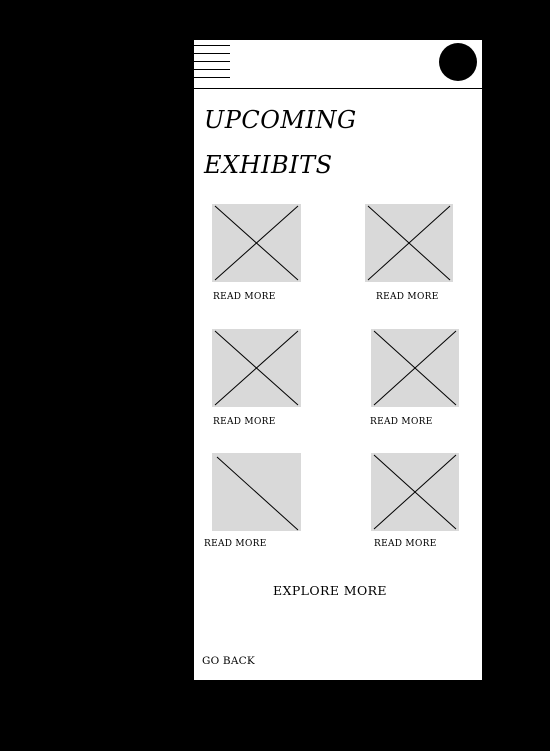 Image resolution: width=550 pixels, height=751 pixels. What do you see at coordinates (212, 62) in the screenshot?
I see `hamburger-menu-icon` at bounding box center [212, 62].